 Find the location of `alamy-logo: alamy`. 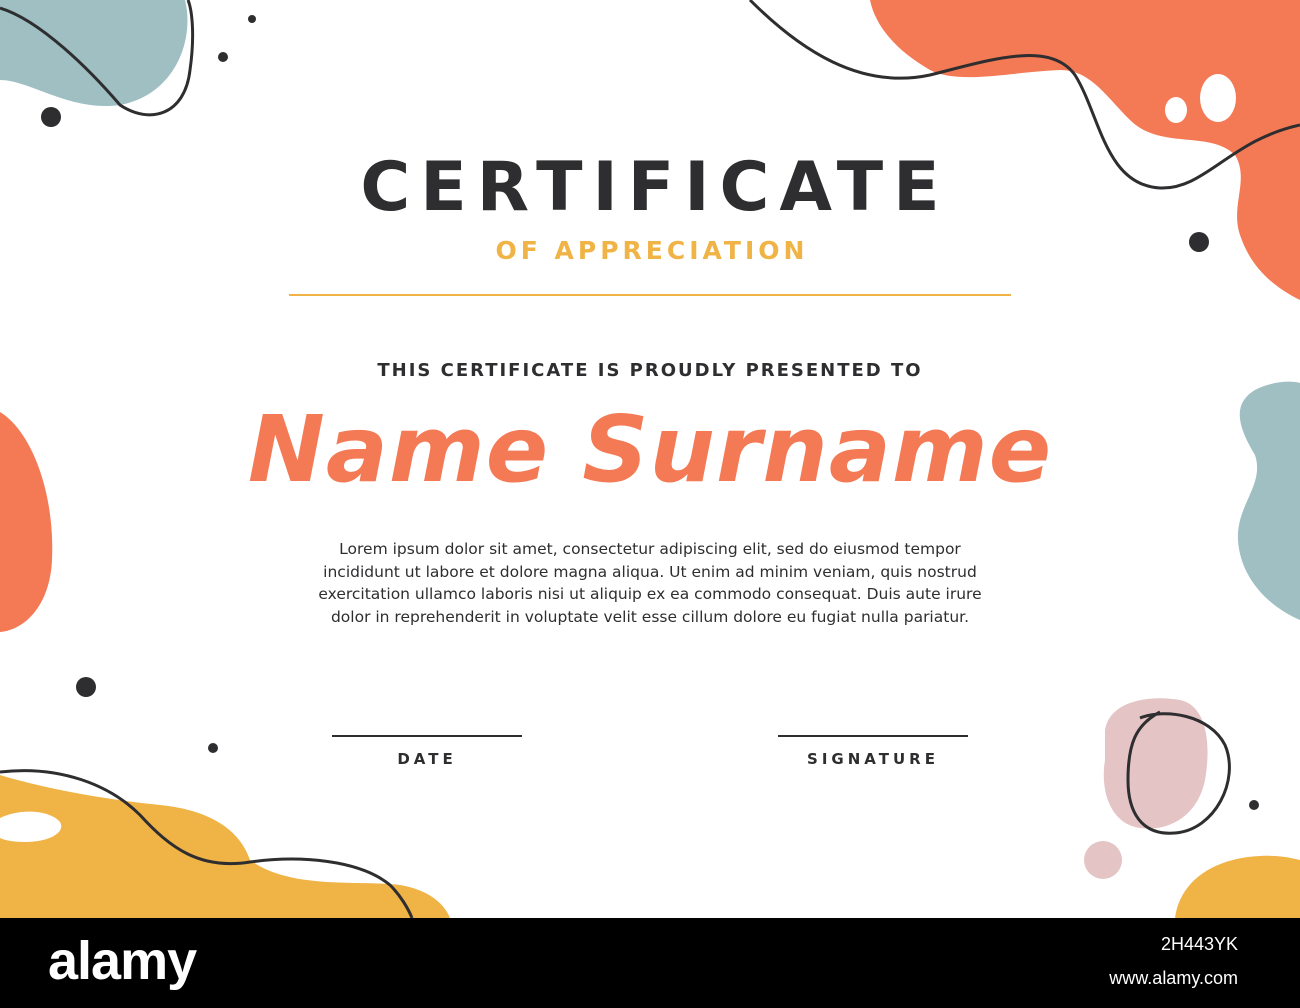

alamy-logo: alamy is located at coordinates (122, 961).